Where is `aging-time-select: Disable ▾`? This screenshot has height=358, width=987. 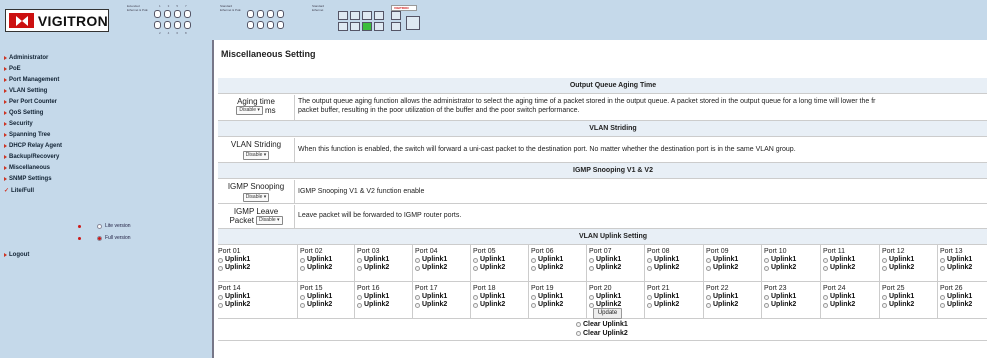
aging-time-select: Disable ▾ is located at coordinates (249, 110).